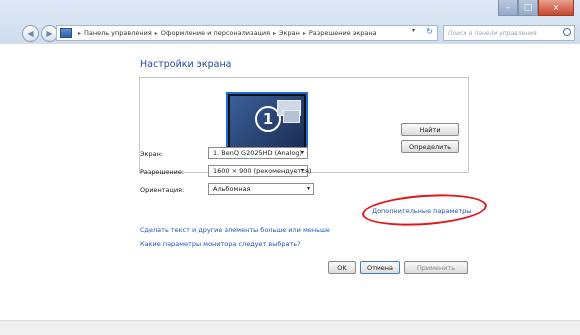  I want to click on identify-button: Определить, so click(430, 146).